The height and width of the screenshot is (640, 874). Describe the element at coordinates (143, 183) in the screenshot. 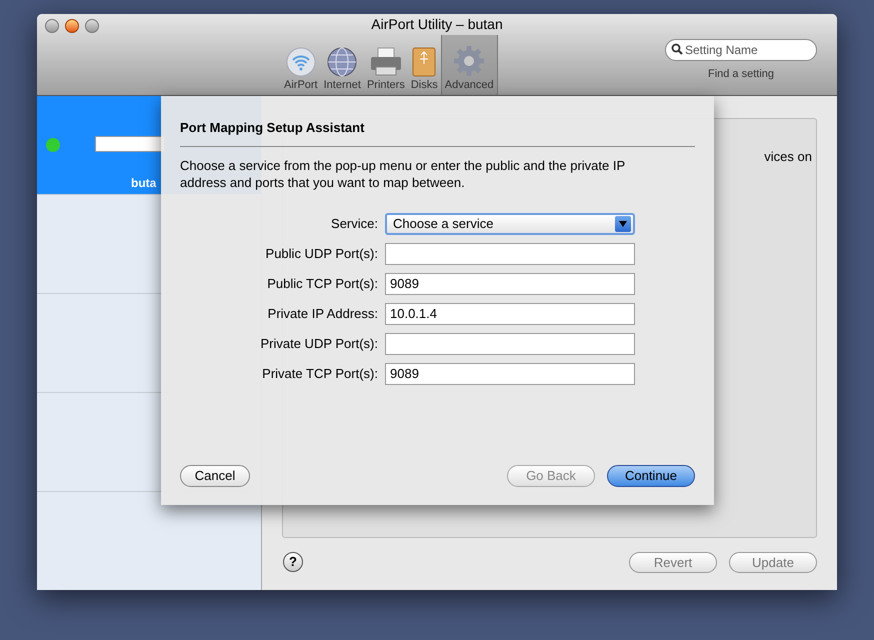

I see `device-name: buta` at that location.